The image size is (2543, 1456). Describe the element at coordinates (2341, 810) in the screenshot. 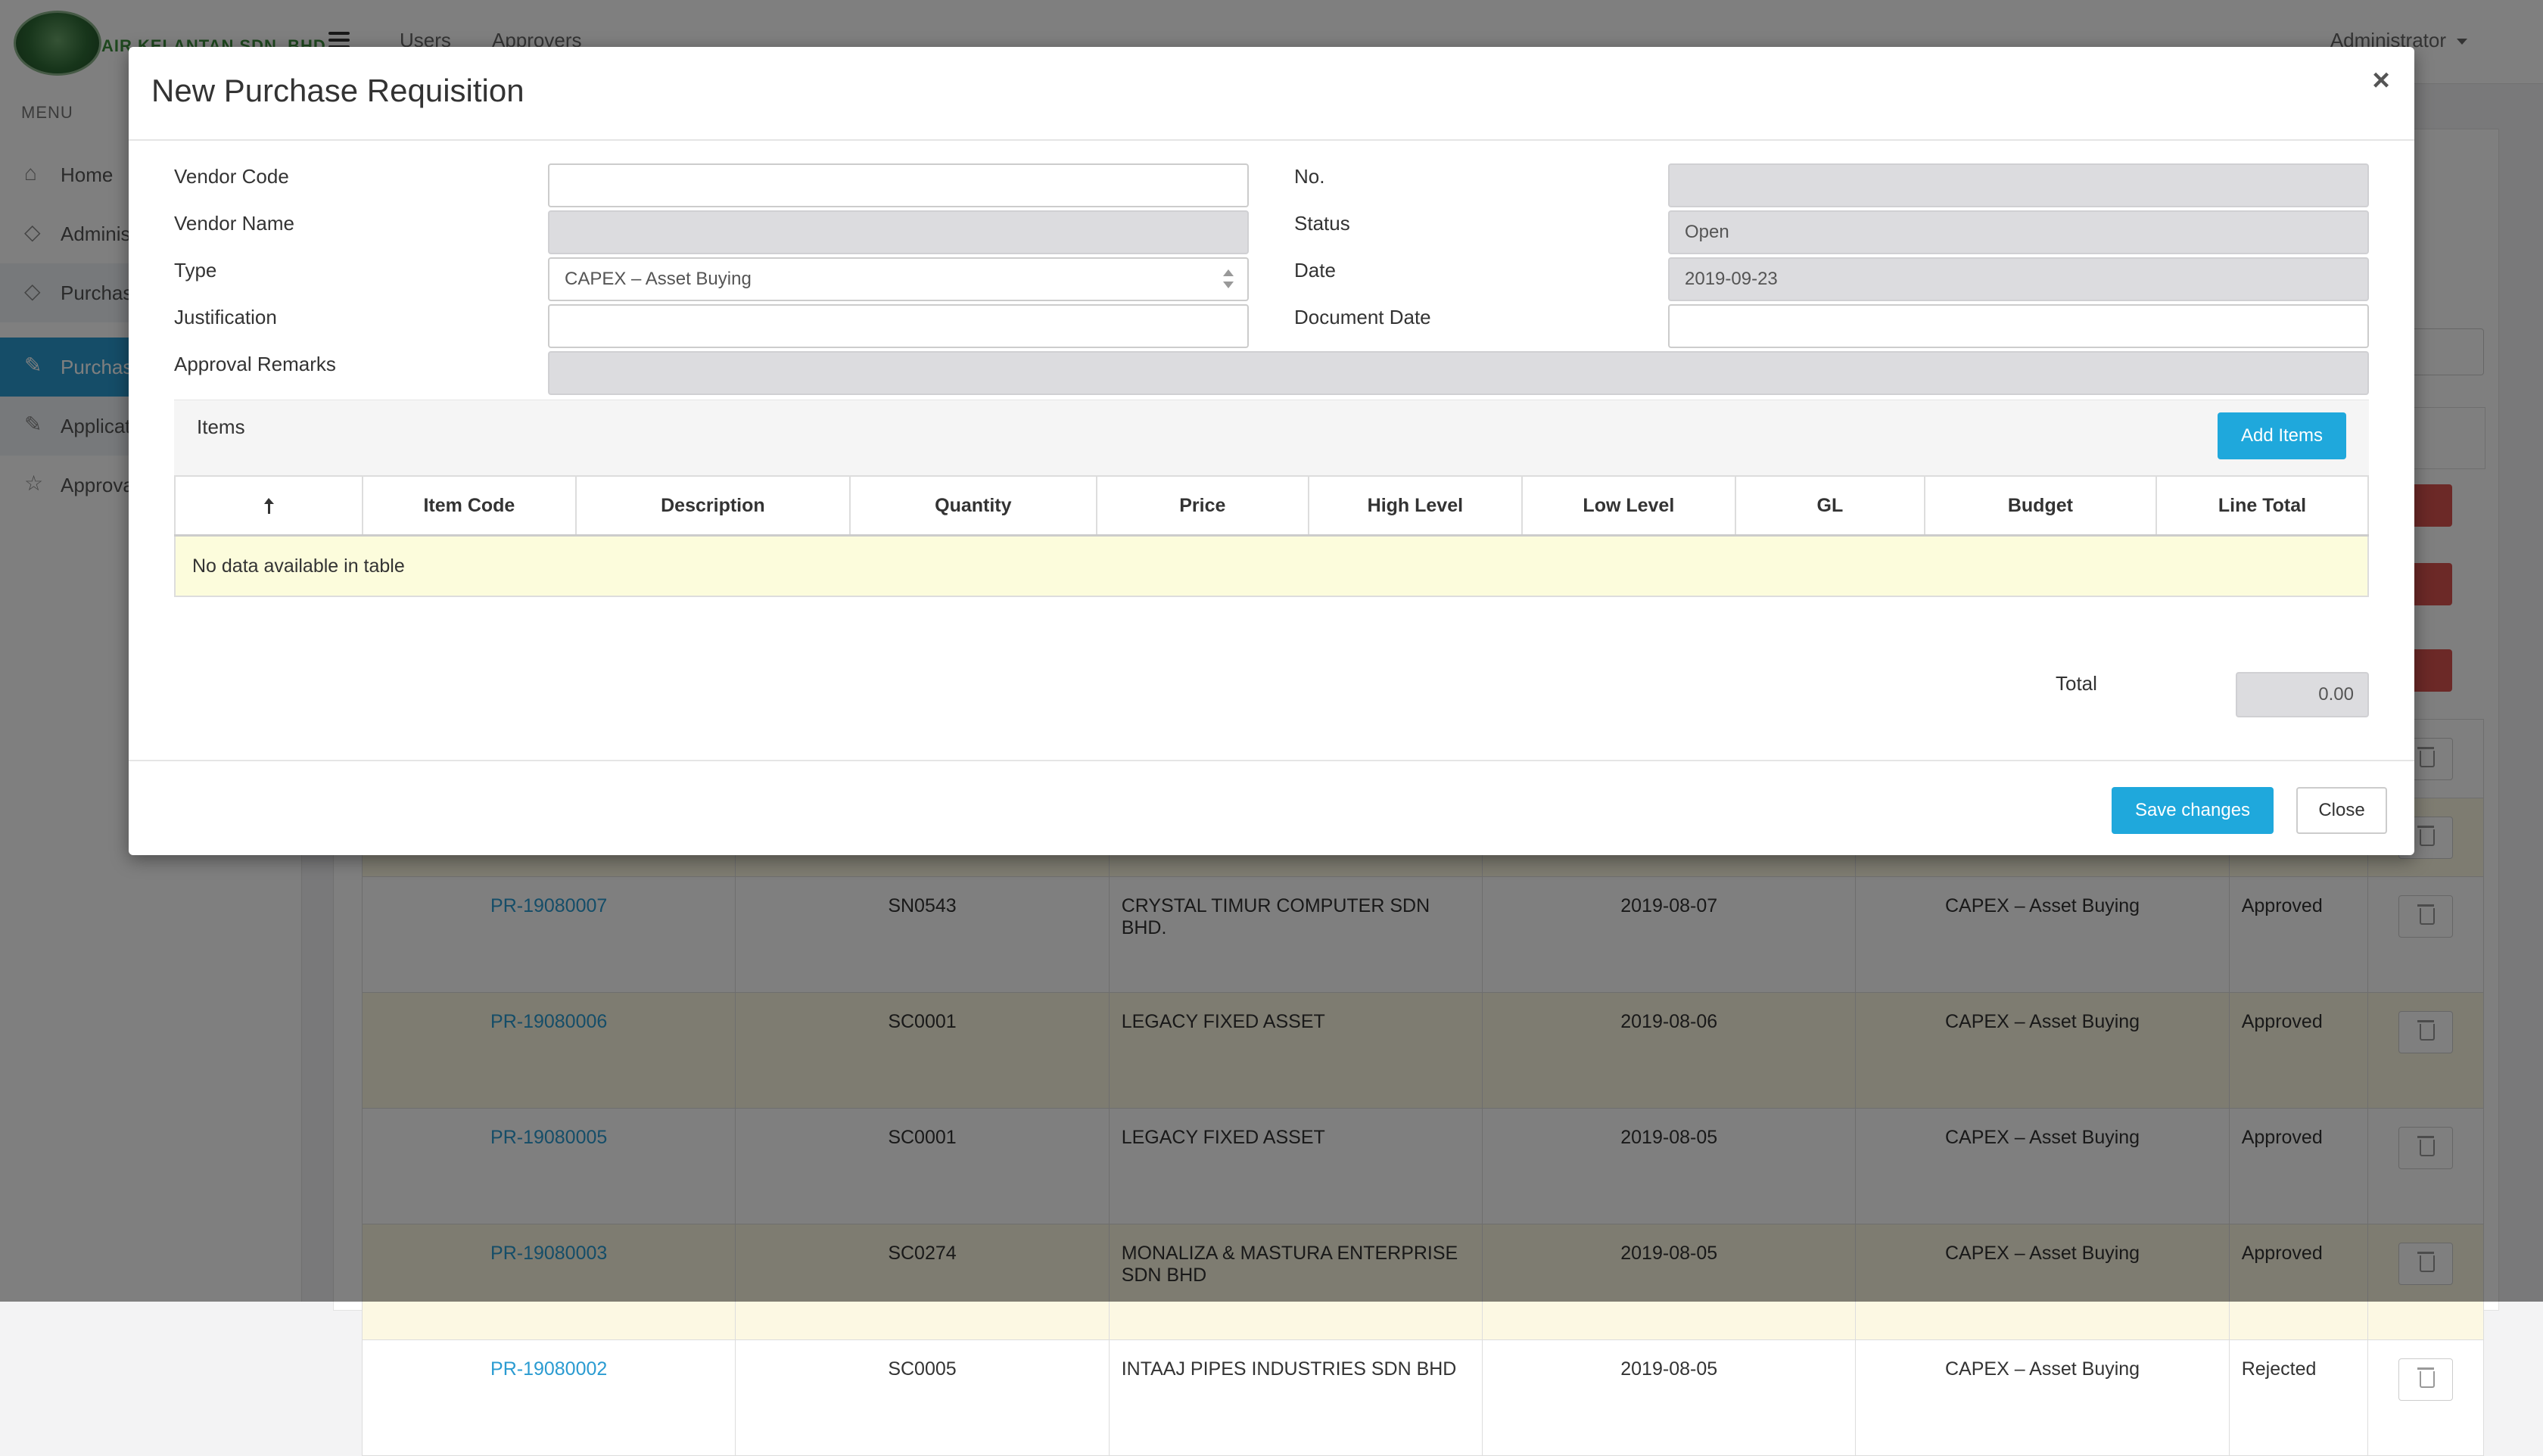

I see `close-button: Close` at that location.